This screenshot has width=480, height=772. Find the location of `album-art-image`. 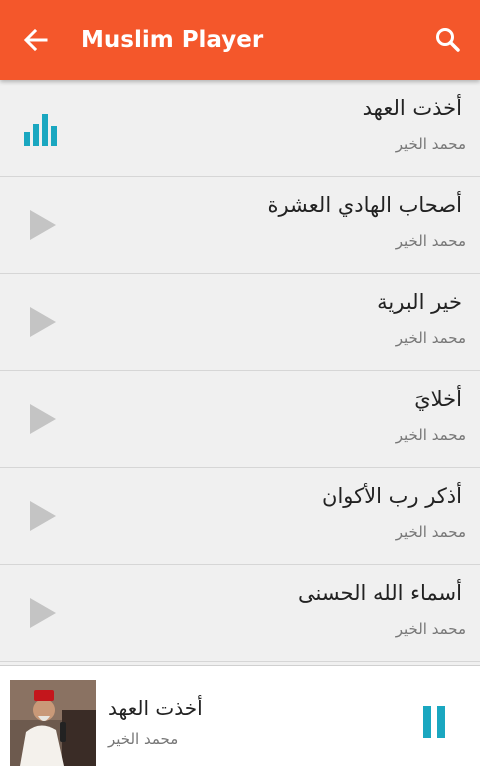

album-art-image is located at coordinates (53, 723).